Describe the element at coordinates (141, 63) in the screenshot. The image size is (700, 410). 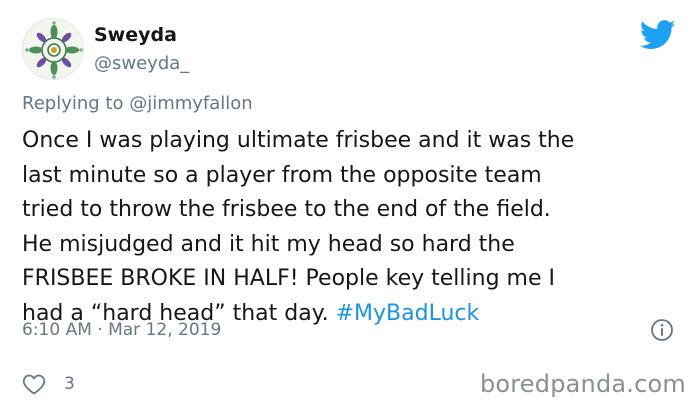
I see `user-handle: @sweyda_` at that location.